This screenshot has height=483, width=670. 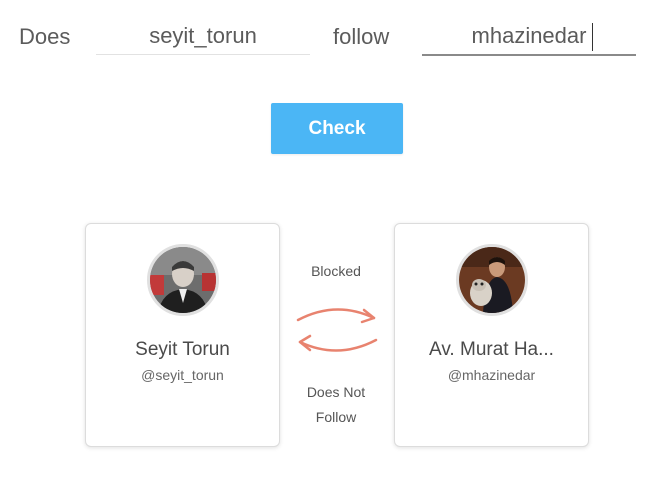 I want to click on user-handle: @mhazinedar, so click(x=491, y=375).